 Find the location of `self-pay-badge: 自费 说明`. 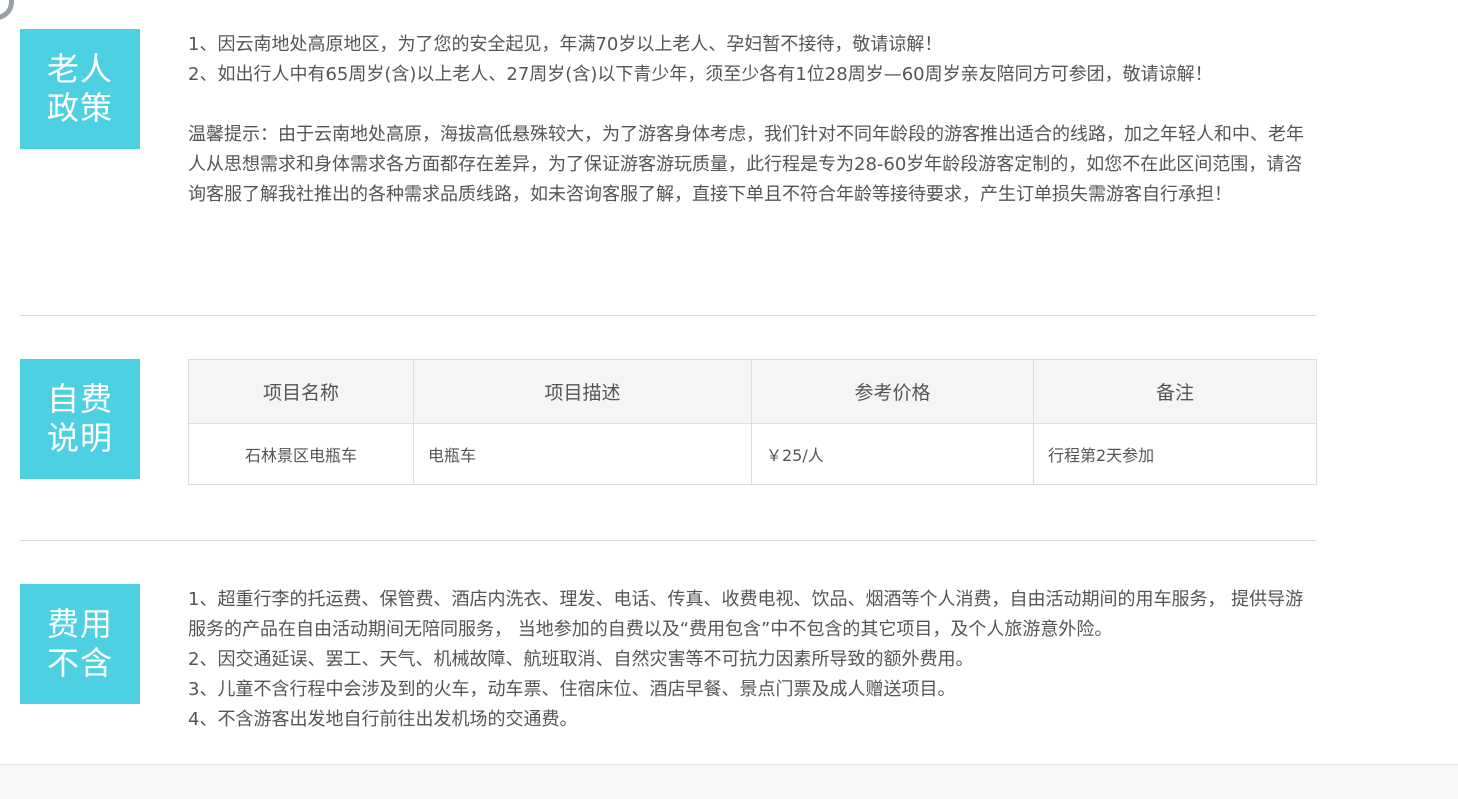

self-pay-badge: 自费 说明 is located at coordinates (80, 419).